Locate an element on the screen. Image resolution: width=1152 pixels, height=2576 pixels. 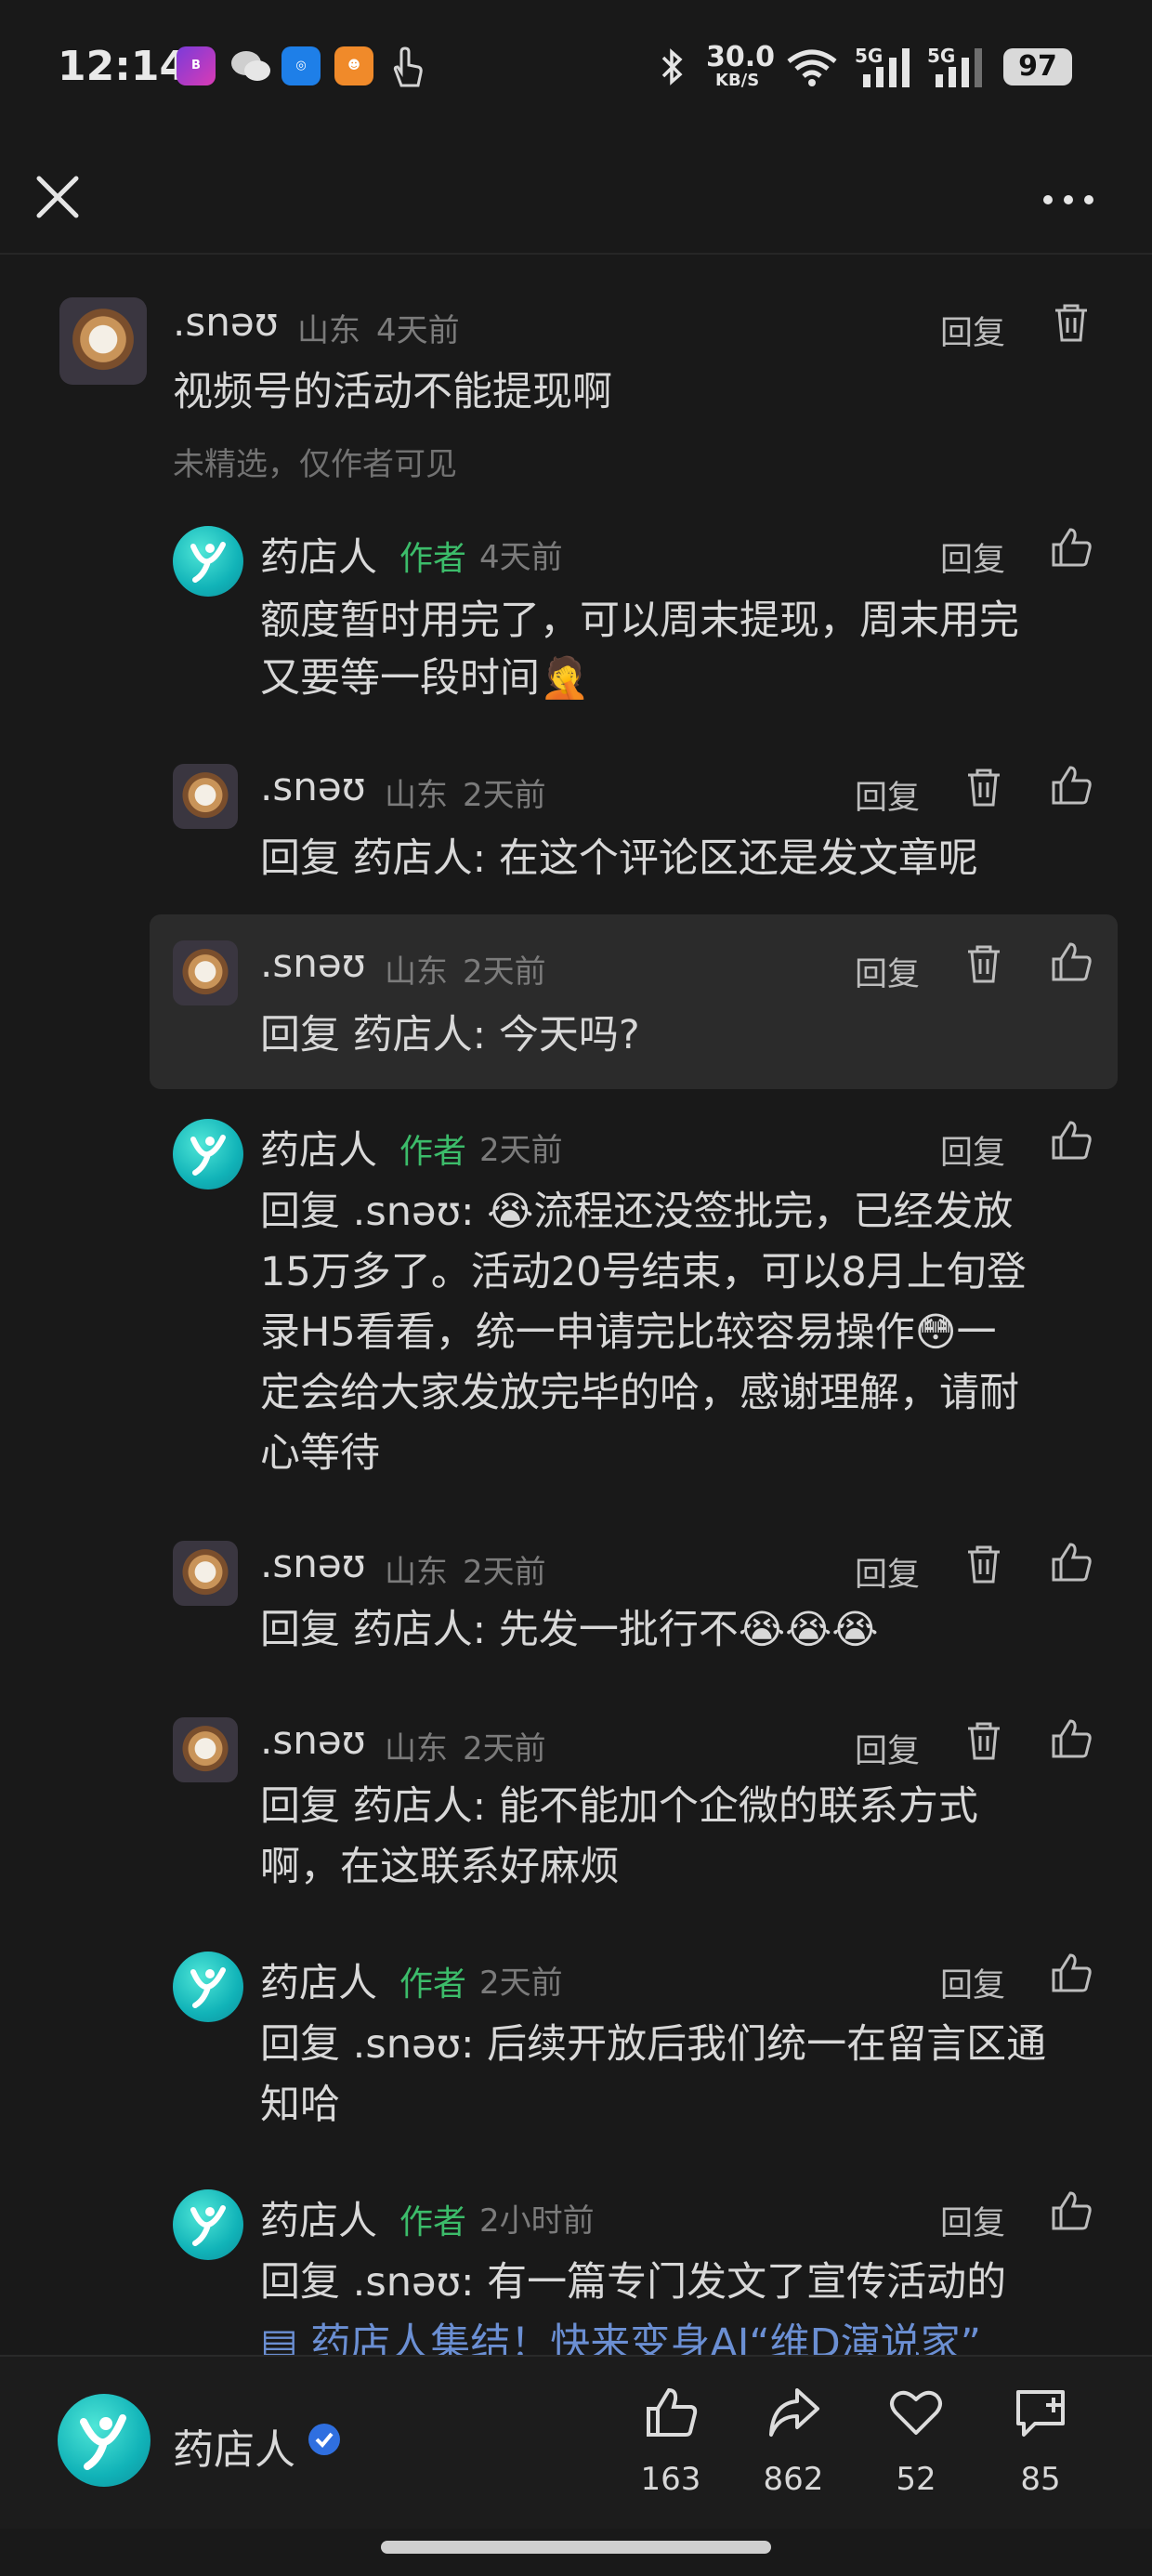
comment-text: 啊，在这联系好麻烦 is located at coordinates (440, 1867).